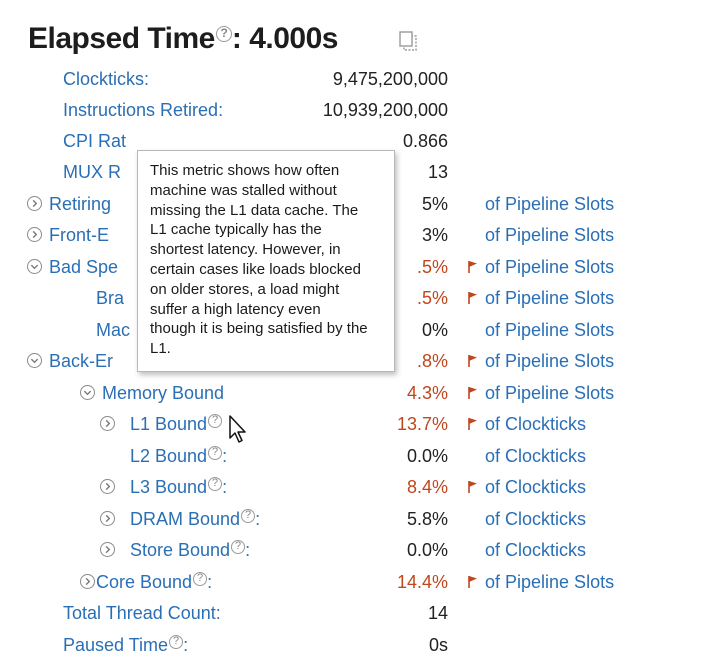 This screenshot has width=714, height=666. Describe the element at coordinates (183, 39) in the screenshot. I see `page-title: Elapsed Time?: 4.000s` at that location.